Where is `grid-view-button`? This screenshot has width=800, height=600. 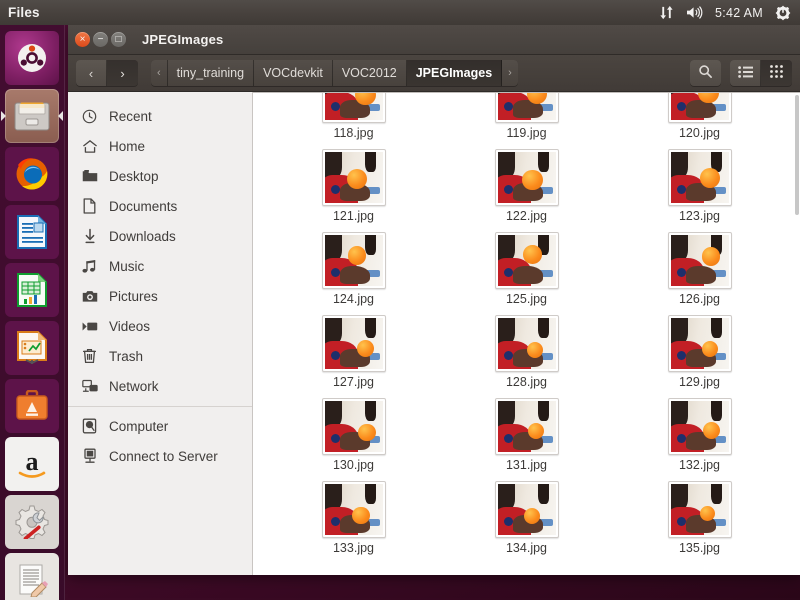 grid-view-button is located at coordinates (776, 73).